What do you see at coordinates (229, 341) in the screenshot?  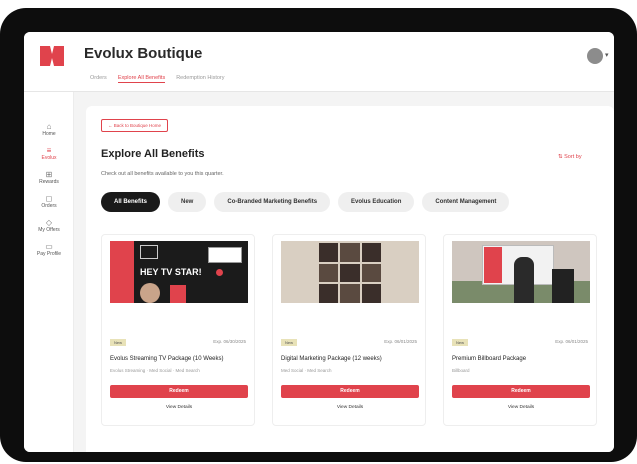 I see `expiry-date: Exp. 06/30/2025` at bounding box center [229, 341].